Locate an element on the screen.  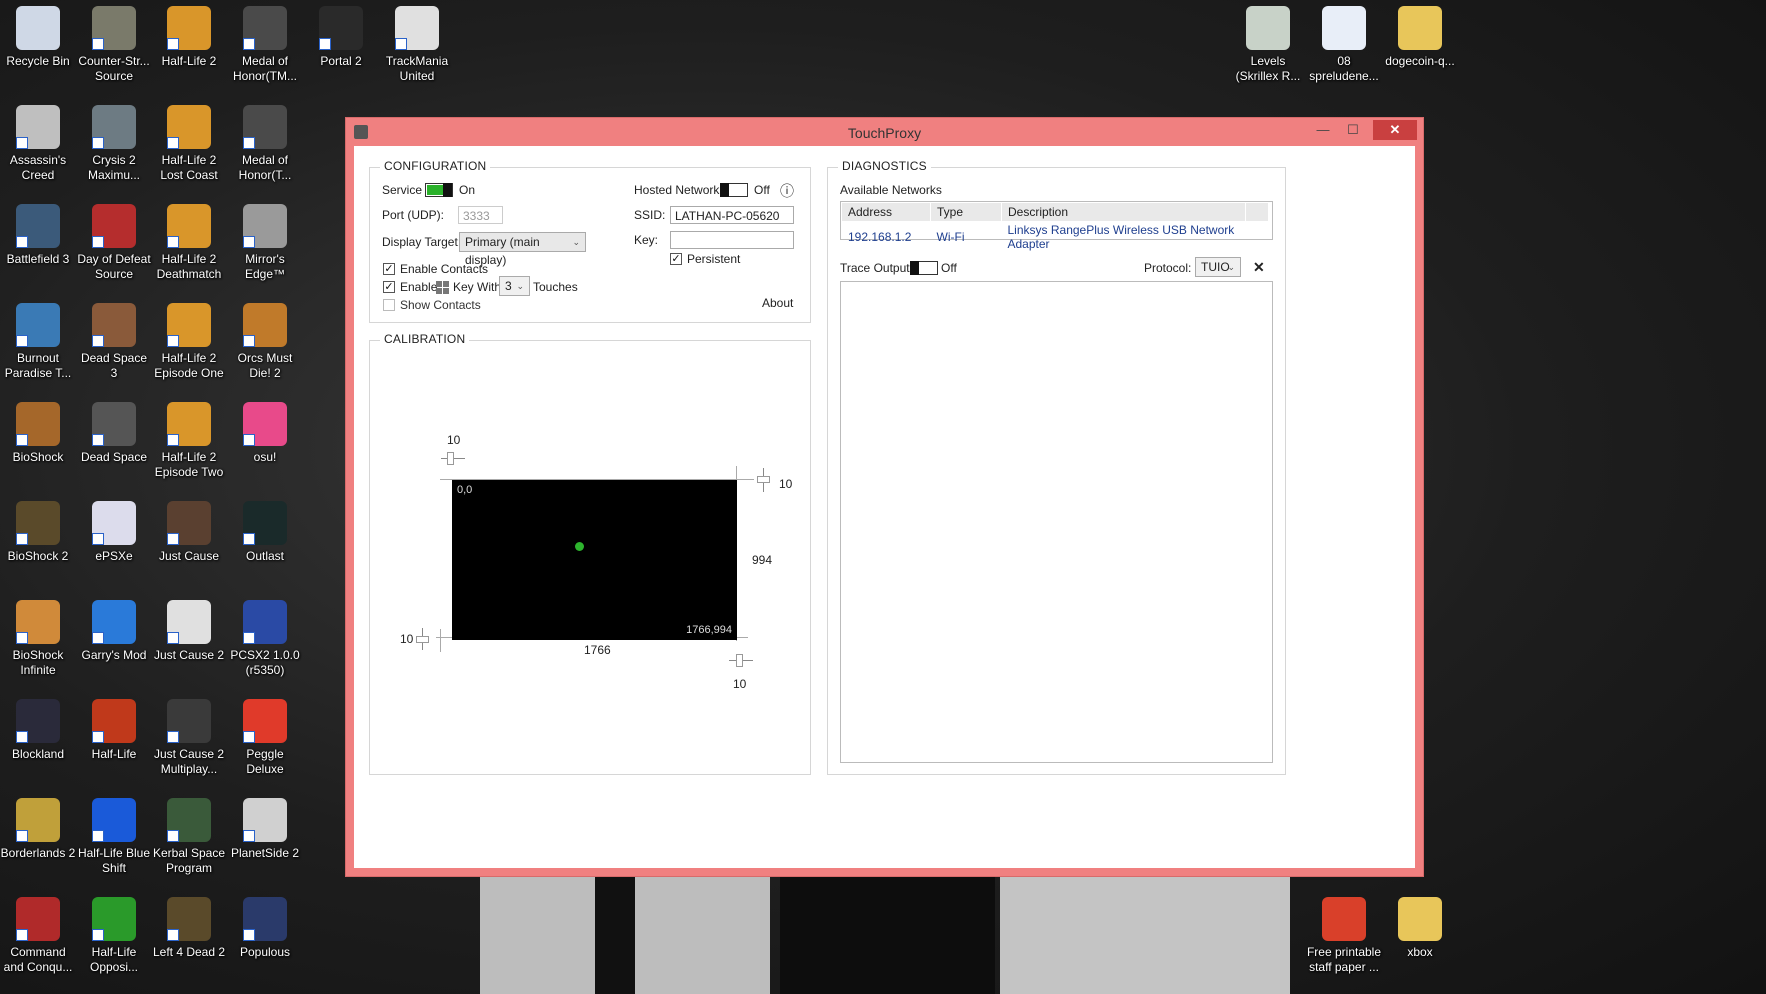
desktop-icon: Mirror's Edge™ is located at coordinates (265, 241).